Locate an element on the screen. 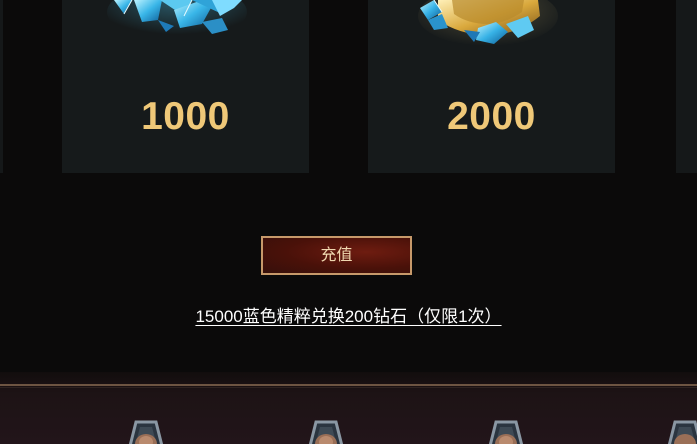 Image resolution: width=697 pixels, height=444 pixels. offscreen-card-left is located at coordinates (1, 86).